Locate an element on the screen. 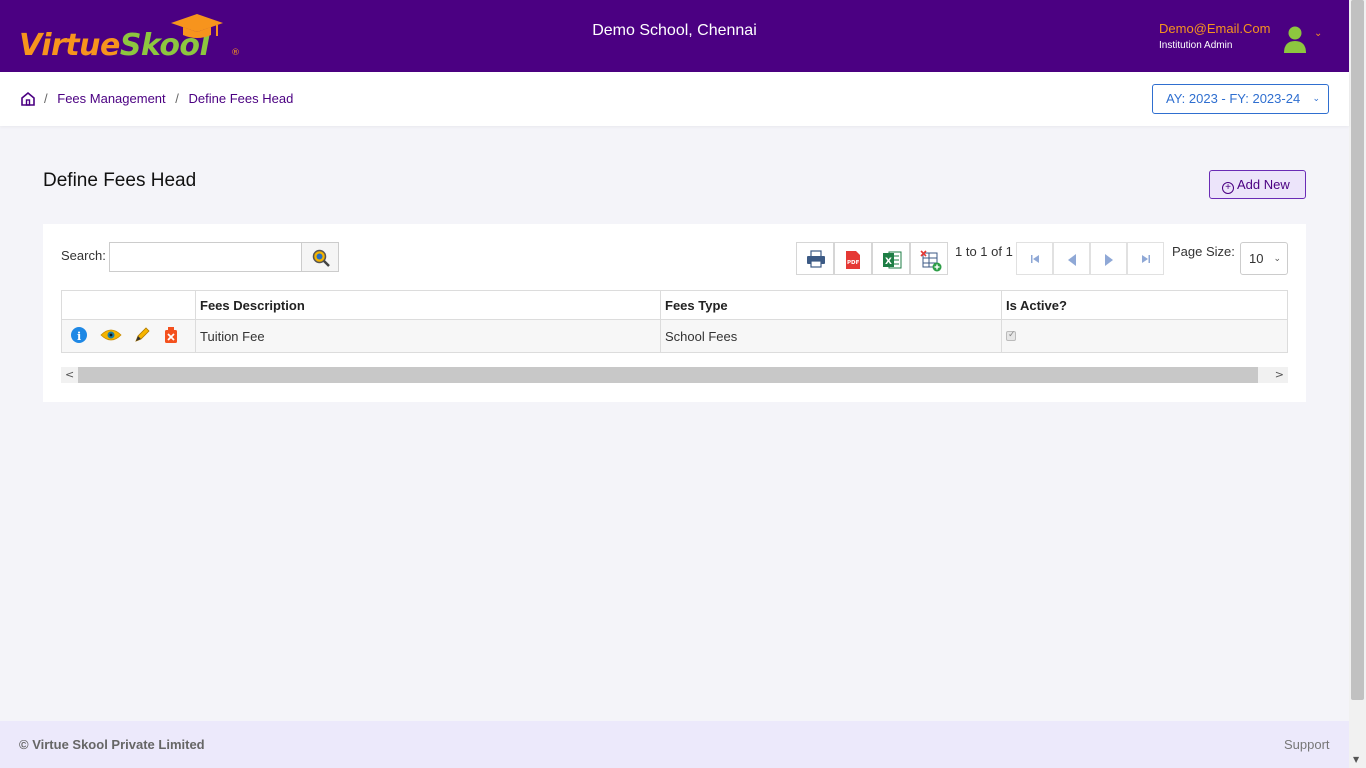  cell-fees-type: School Fees is located at coordinates (831, 336).